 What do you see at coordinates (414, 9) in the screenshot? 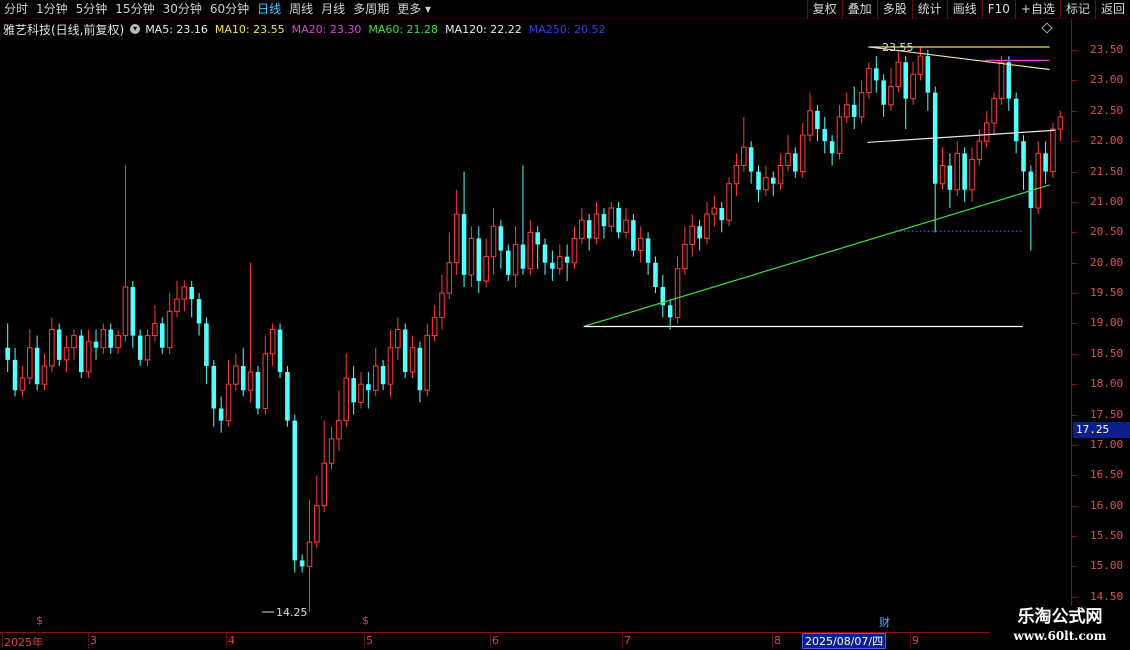
I see `tab-timeframe: 更多 ▾` at bounding box center [414, 9].